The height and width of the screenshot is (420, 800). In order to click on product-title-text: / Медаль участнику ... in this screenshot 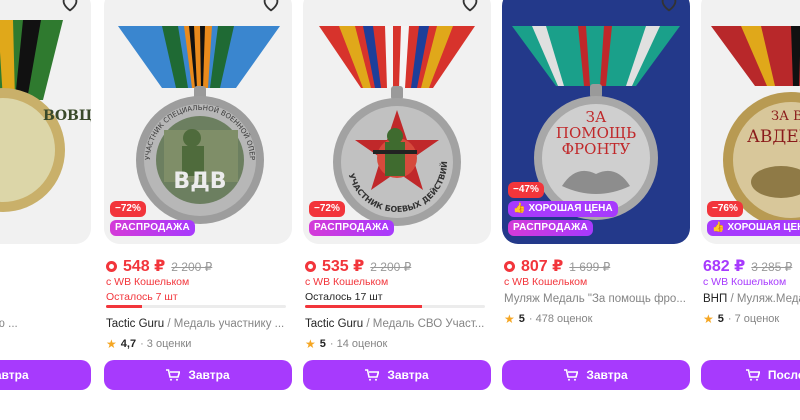, I will do `click(224, 324)`.